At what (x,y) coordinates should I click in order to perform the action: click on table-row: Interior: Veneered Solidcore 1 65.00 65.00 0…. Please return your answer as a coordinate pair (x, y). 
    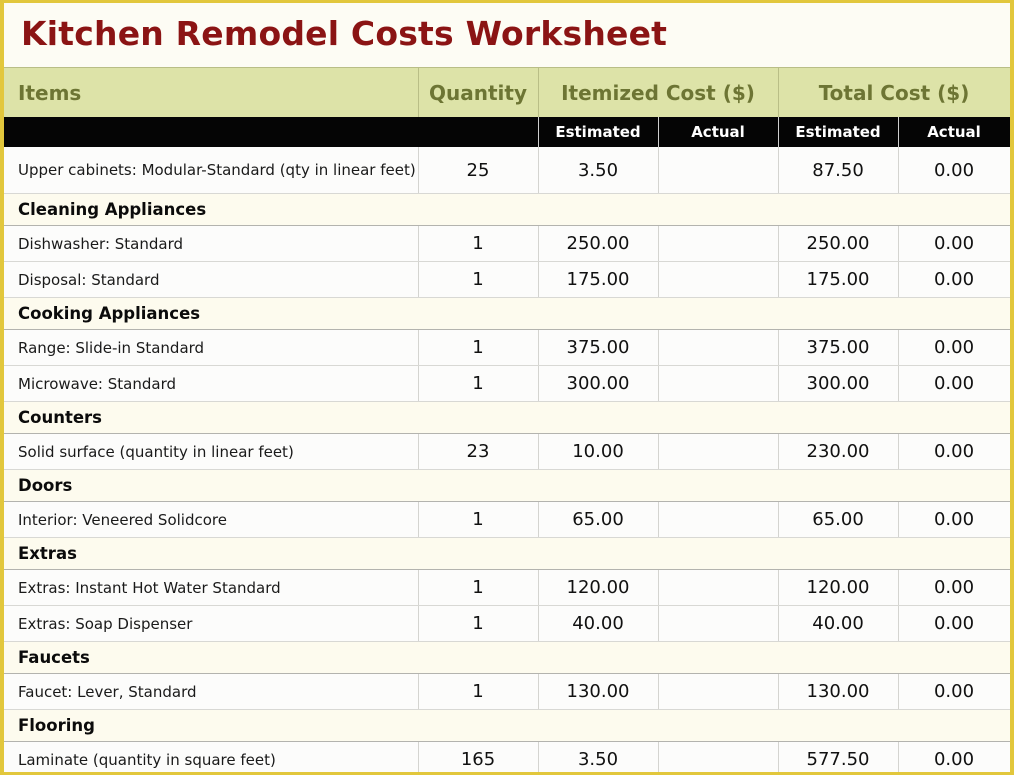
    Looking at the image, I should click on (507, 519).